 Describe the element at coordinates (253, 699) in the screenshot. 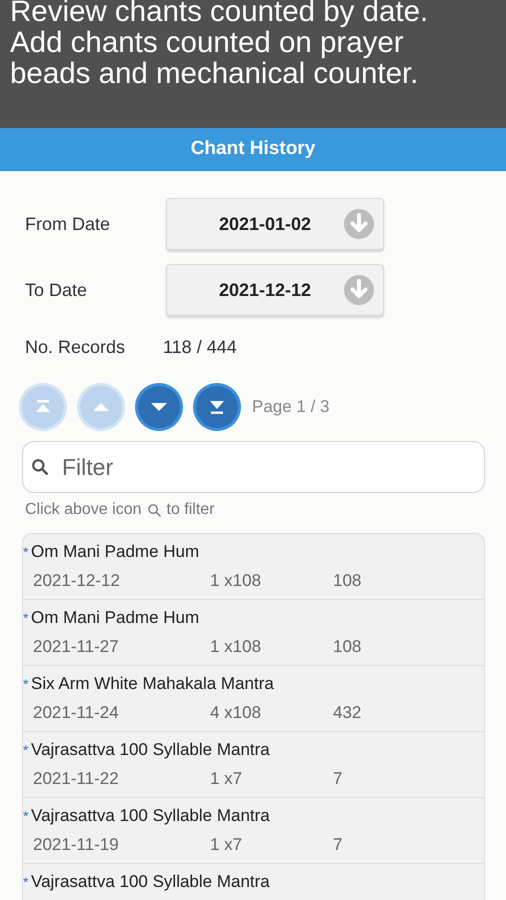

I see `history-row: *Six Arm White Mahakala Mantra 2021-11-24 4 x108 432` at that location.